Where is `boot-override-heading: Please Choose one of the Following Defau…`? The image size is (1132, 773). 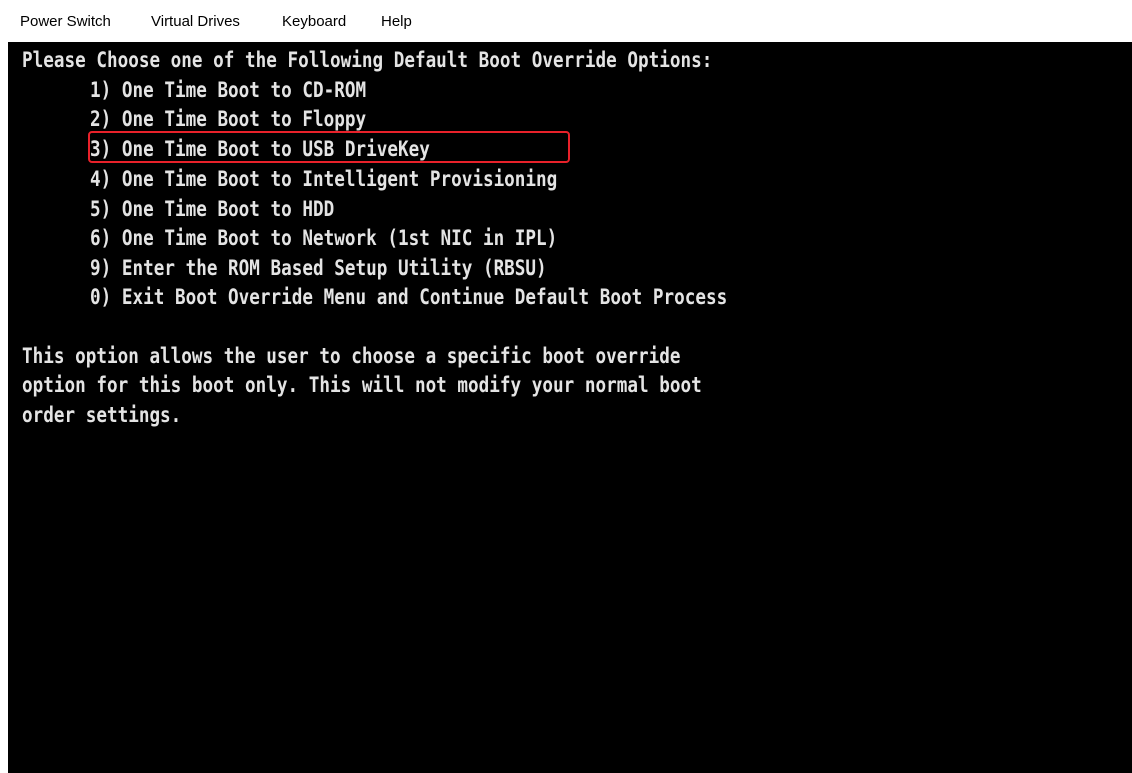
boot-override-heading: Please Choose one of the Following Defau… is located at coordinates (367, 60).